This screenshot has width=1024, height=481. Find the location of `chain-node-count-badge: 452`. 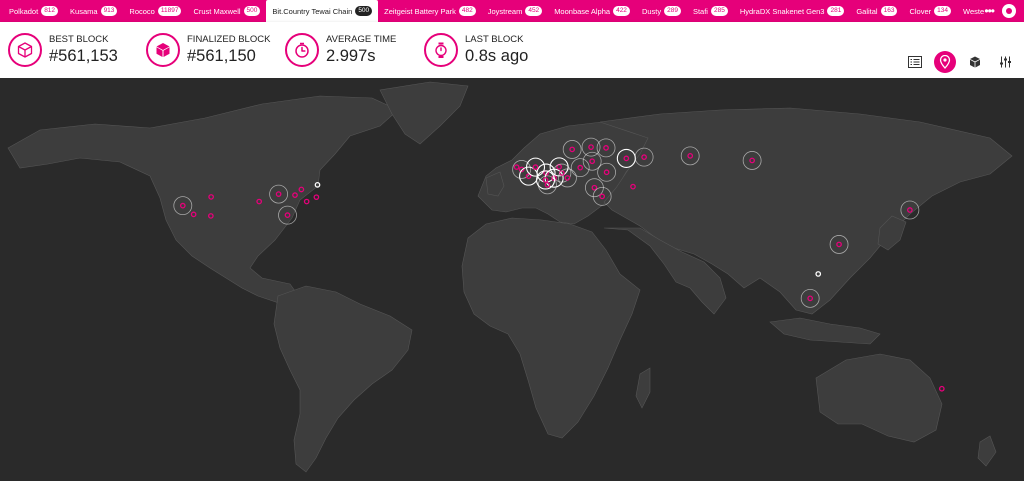

chain-node-count-badge: 452 is located at coordinates (534, 11).